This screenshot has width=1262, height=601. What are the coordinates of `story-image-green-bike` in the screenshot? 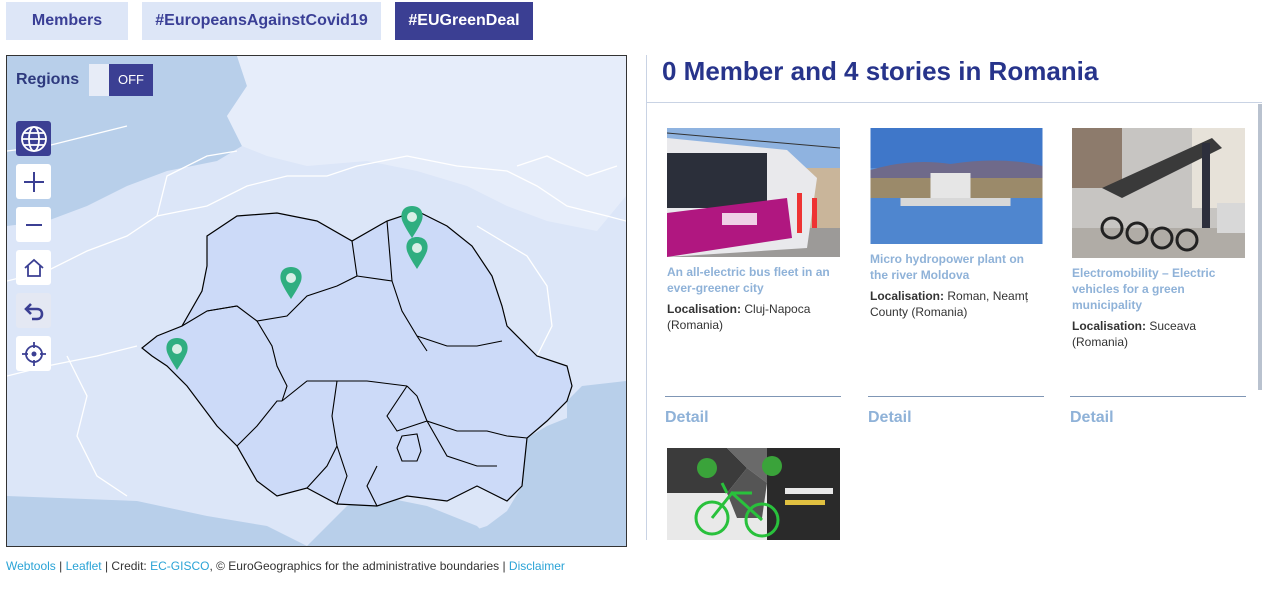 It's located at (753, 494).